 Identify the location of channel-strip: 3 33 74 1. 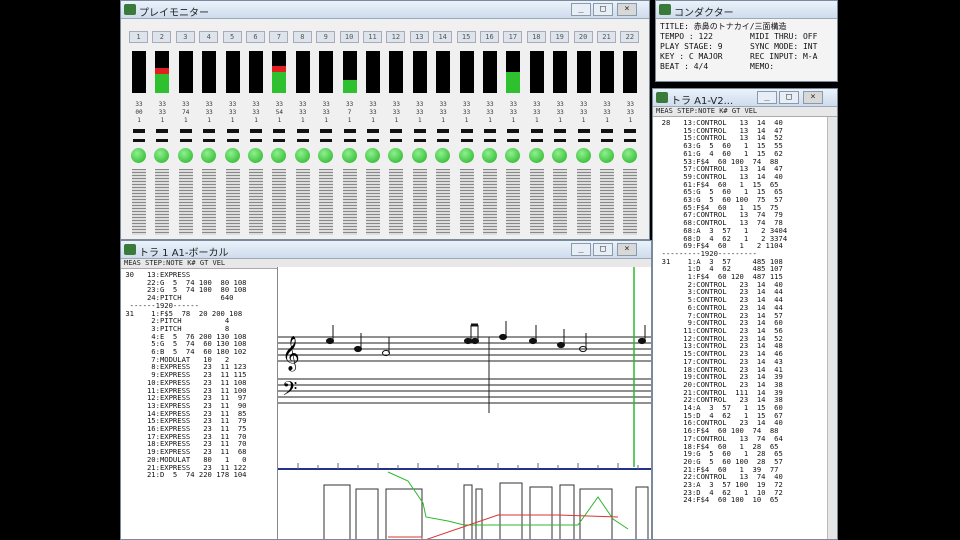
(185, 135).